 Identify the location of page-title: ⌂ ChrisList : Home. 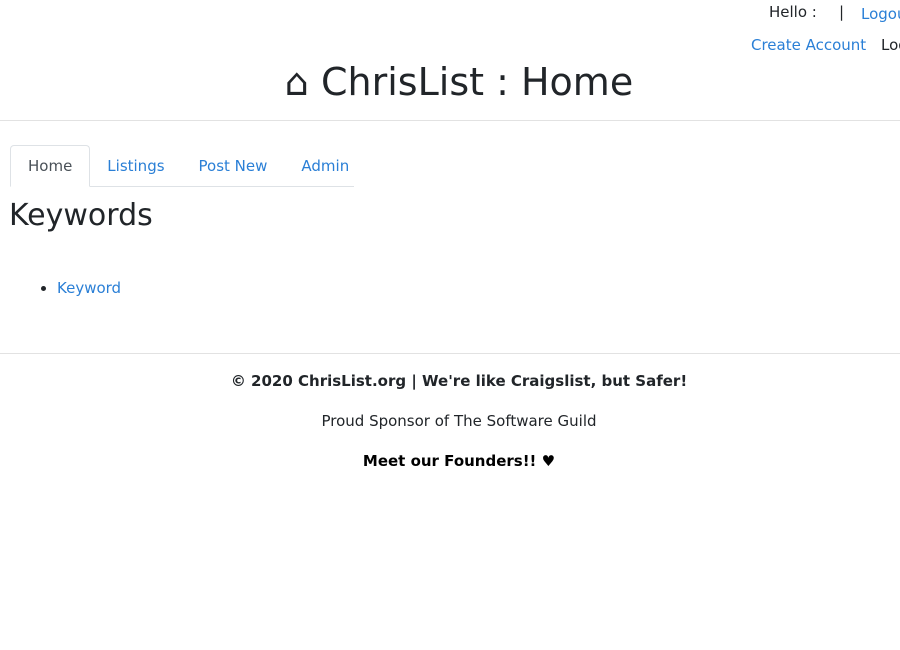
(450, 82).